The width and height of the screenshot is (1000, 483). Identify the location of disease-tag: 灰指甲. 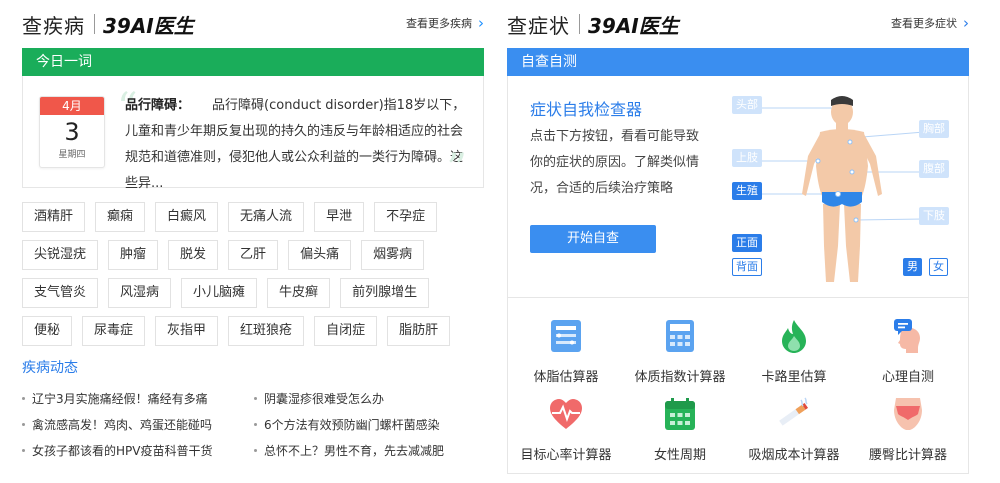
(187, 331).